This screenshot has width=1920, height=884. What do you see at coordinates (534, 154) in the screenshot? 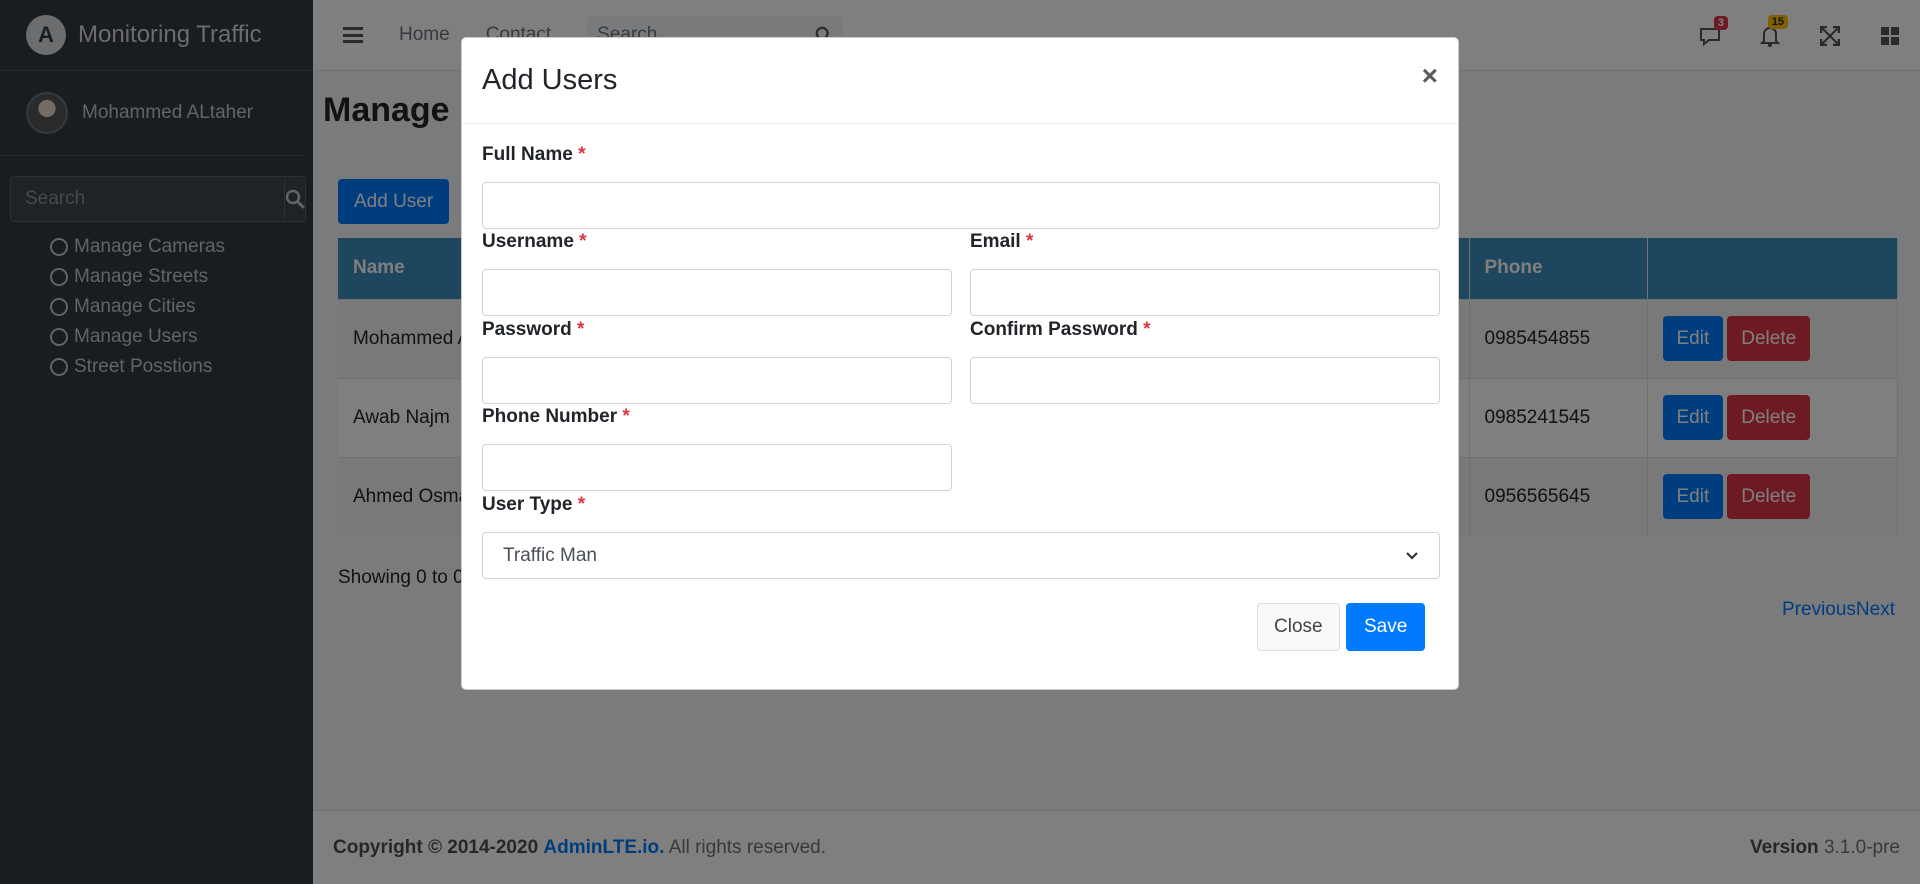
I see `full-name-label: Full Name *` at bounding box center [534, 154].